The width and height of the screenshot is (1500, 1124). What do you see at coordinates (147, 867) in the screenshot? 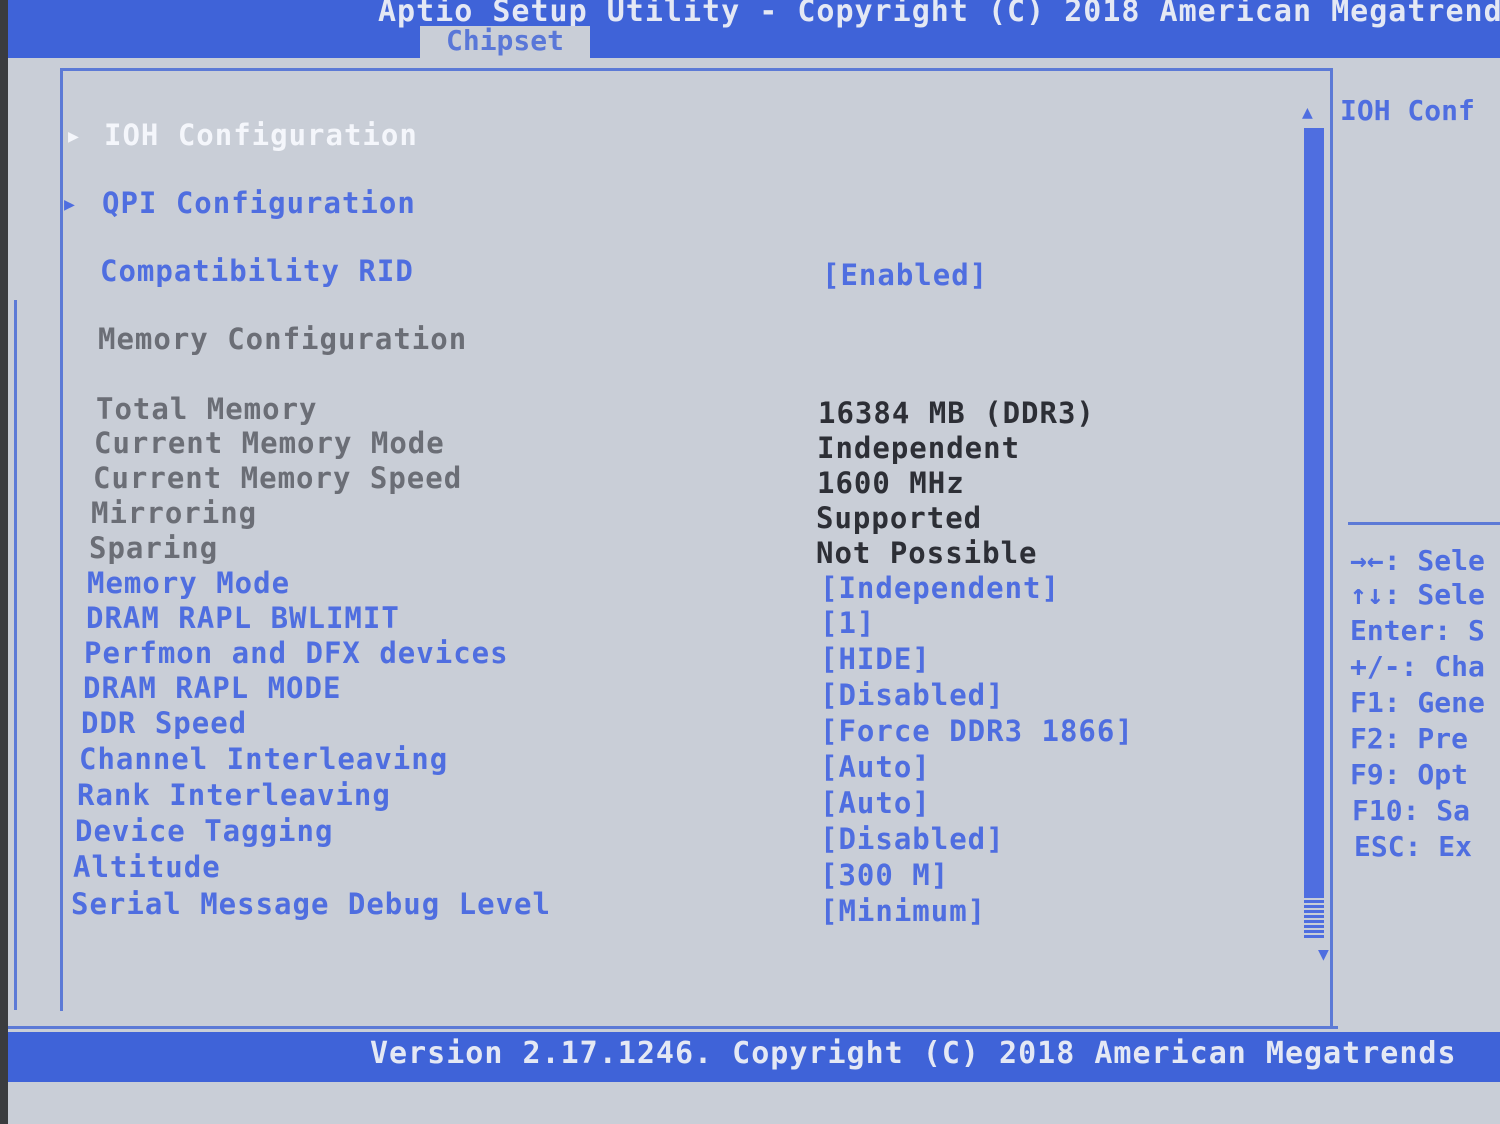
I see `menu-item-altitude: Altitude` at bounding box center [147, 867].